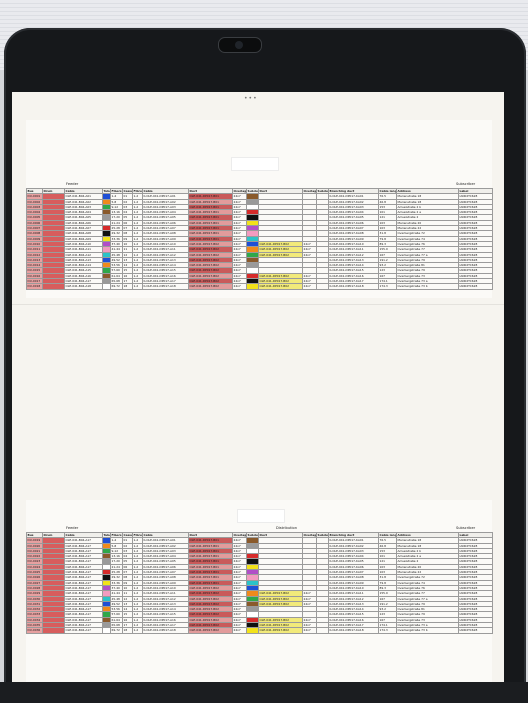 The image size is (528, 703). What do you see at coordinates (34, 598) in the screenshot?
I see `table-cell: DU-0030` at bounding box center [34, 598].